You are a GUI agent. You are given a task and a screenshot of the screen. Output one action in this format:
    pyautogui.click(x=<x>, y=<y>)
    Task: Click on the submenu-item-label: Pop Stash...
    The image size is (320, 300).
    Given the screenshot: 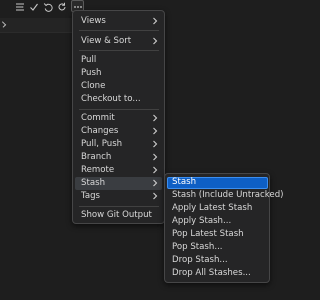 What is the action you would take?
    pyautogui.click(x=197, y=247)
    